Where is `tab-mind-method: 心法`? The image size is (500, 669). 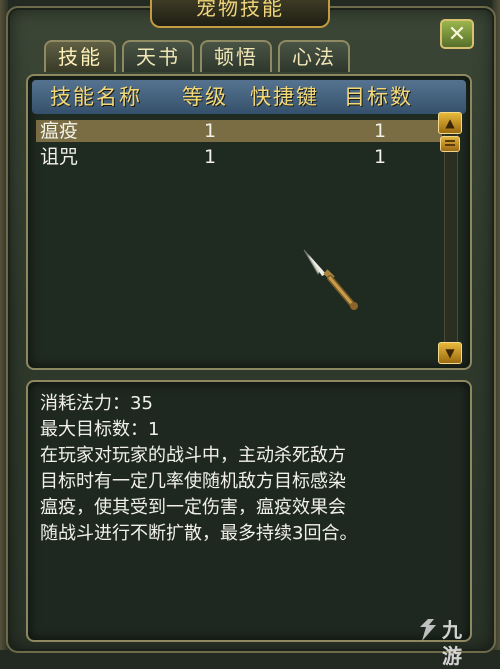 tab-mind-method: 心法 is located at coordinates (314, 56).